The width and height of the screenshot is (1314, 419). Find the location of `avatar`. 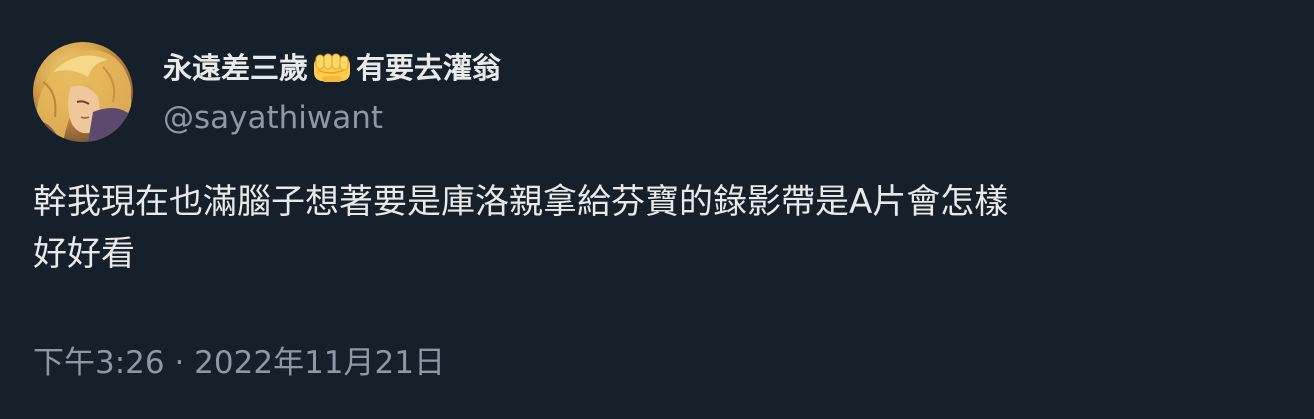

avatar is located at coordinates (83, 92).